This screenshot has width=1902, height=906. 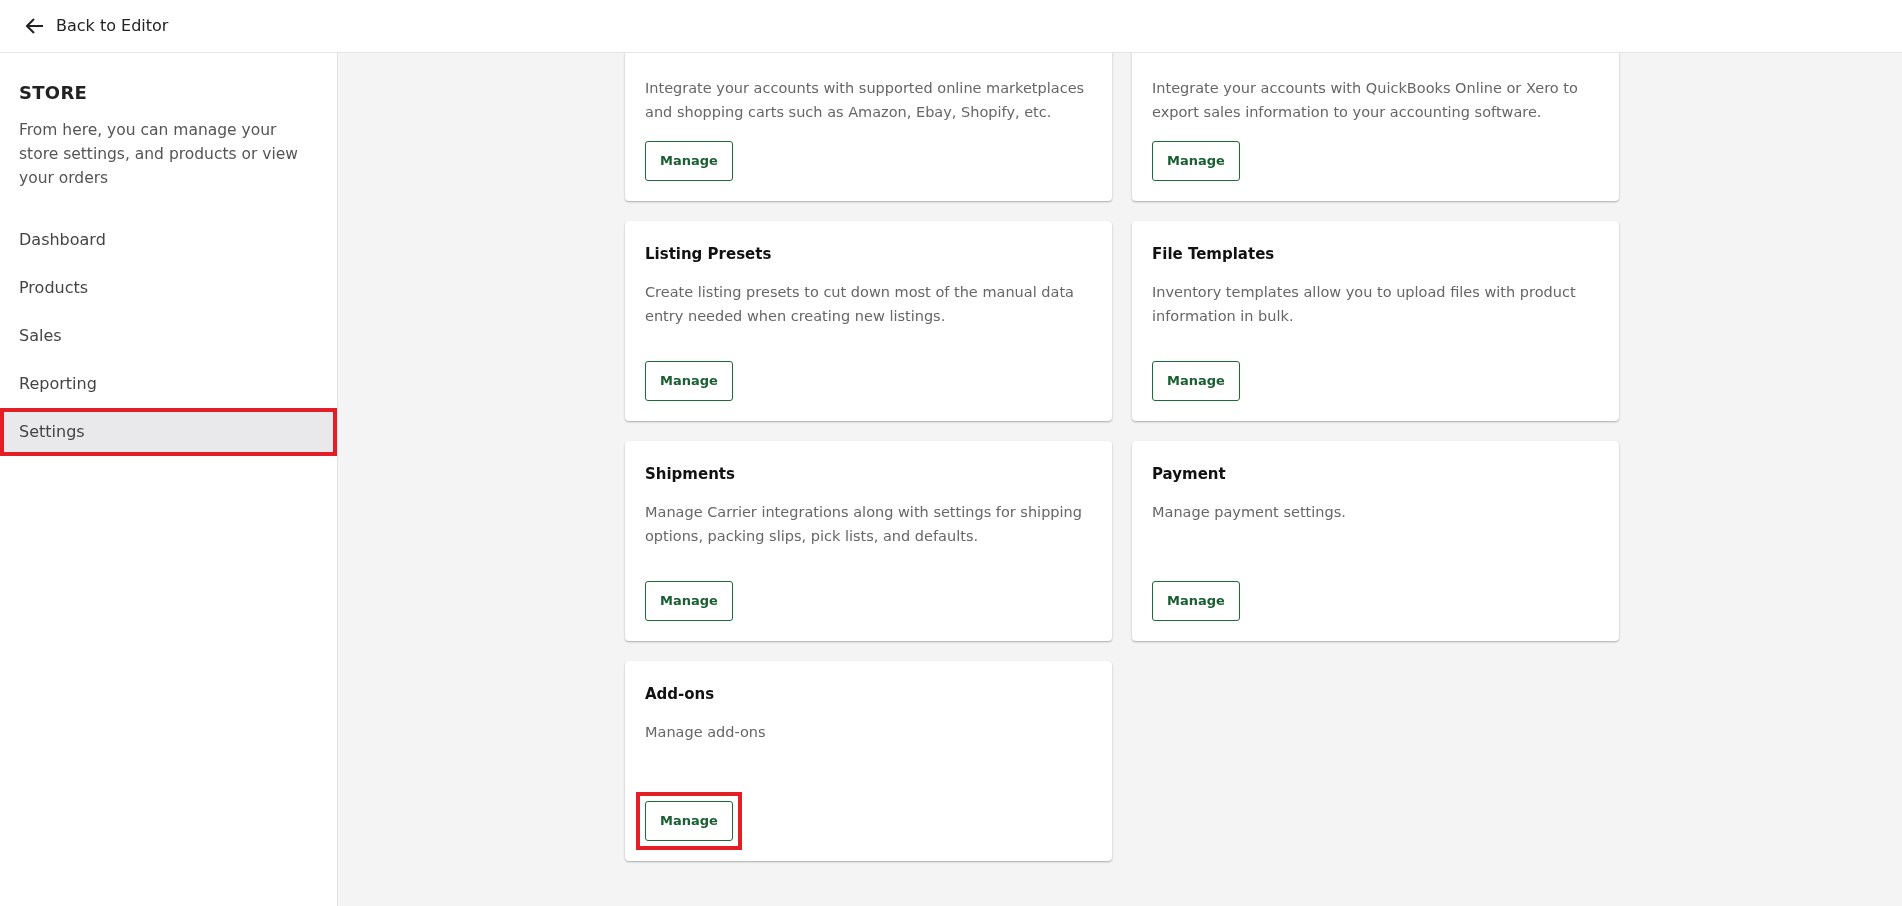 I want to click on card-description: Create listing presets to cut down most of the manual data entry needed when creating new listings., so click(x=860, y=304).